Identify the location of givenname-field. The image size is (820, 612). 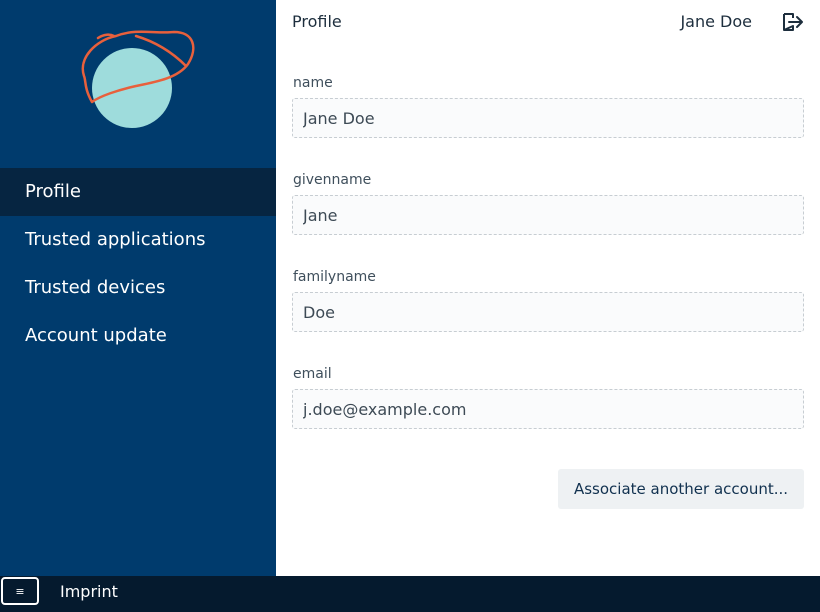
(548, 215).